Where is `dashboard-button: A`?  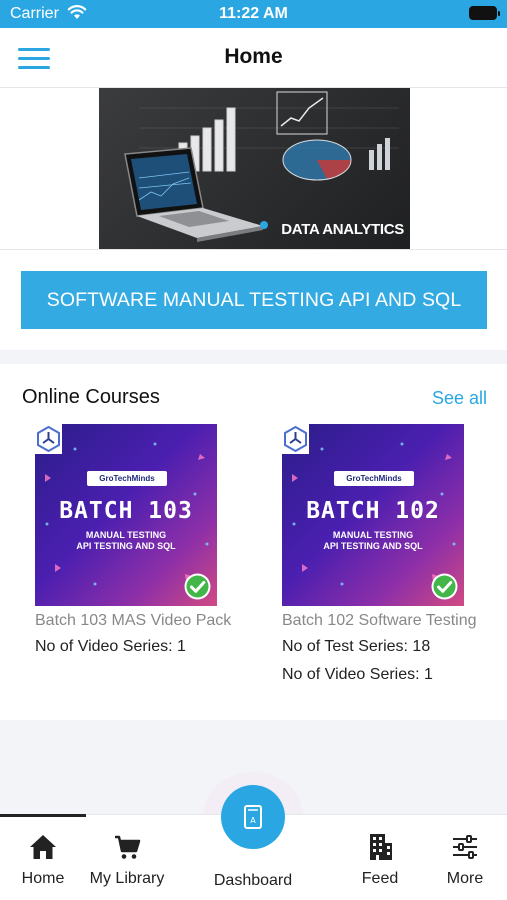
dashboard-button: A is located at coordinates (253, 817).